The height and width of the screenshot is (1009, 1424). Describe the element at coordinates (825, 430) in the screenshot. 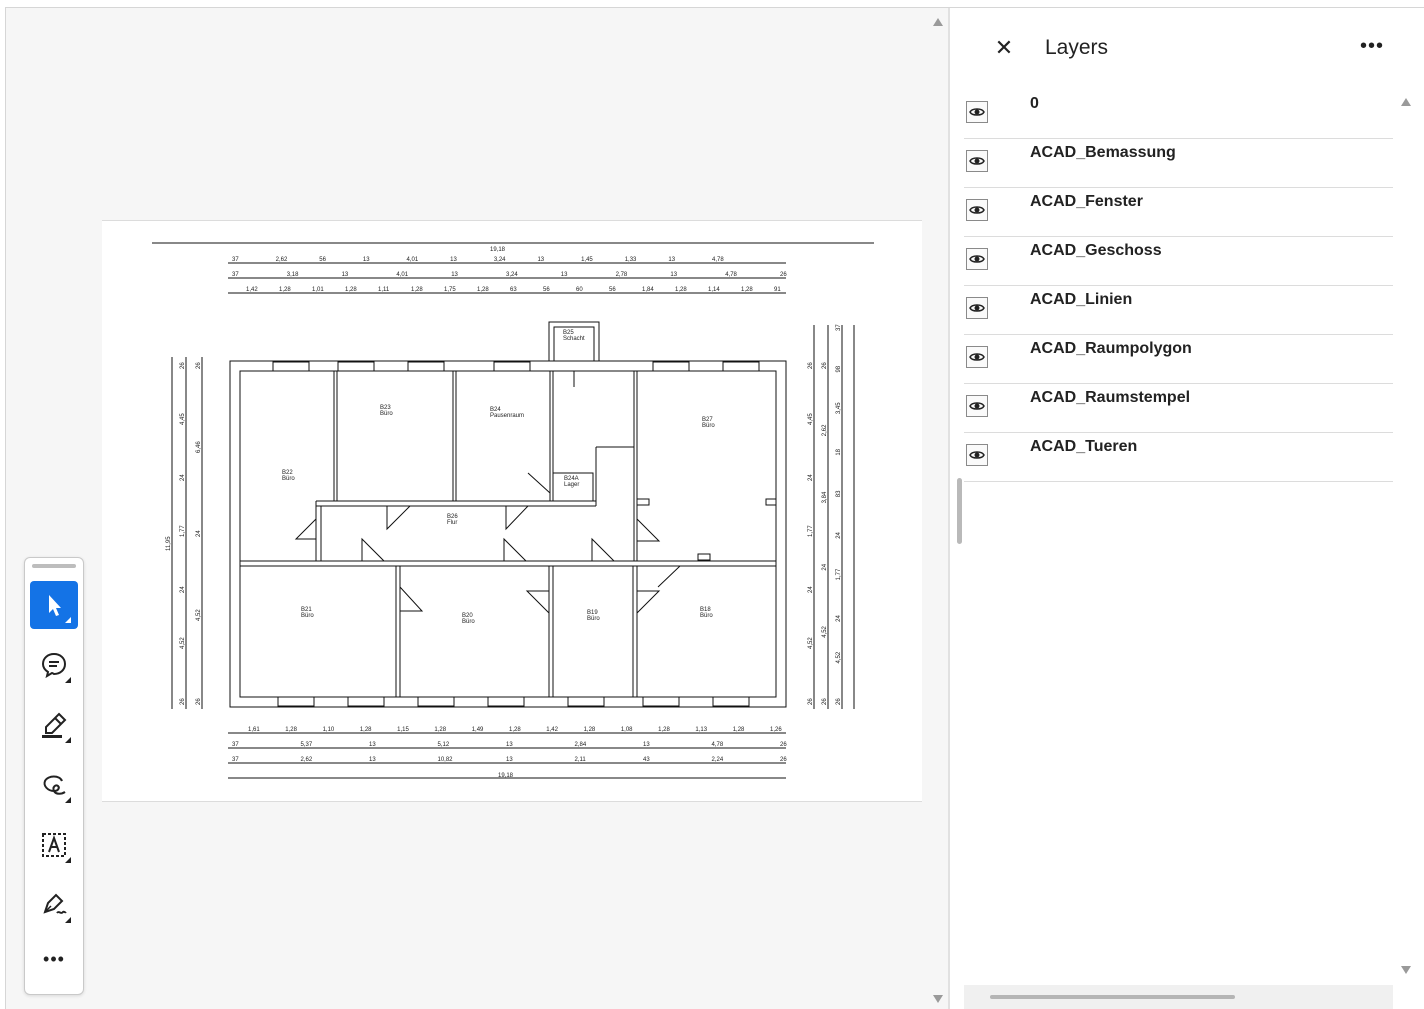

I see `dimension-label: 2,62` at that location.